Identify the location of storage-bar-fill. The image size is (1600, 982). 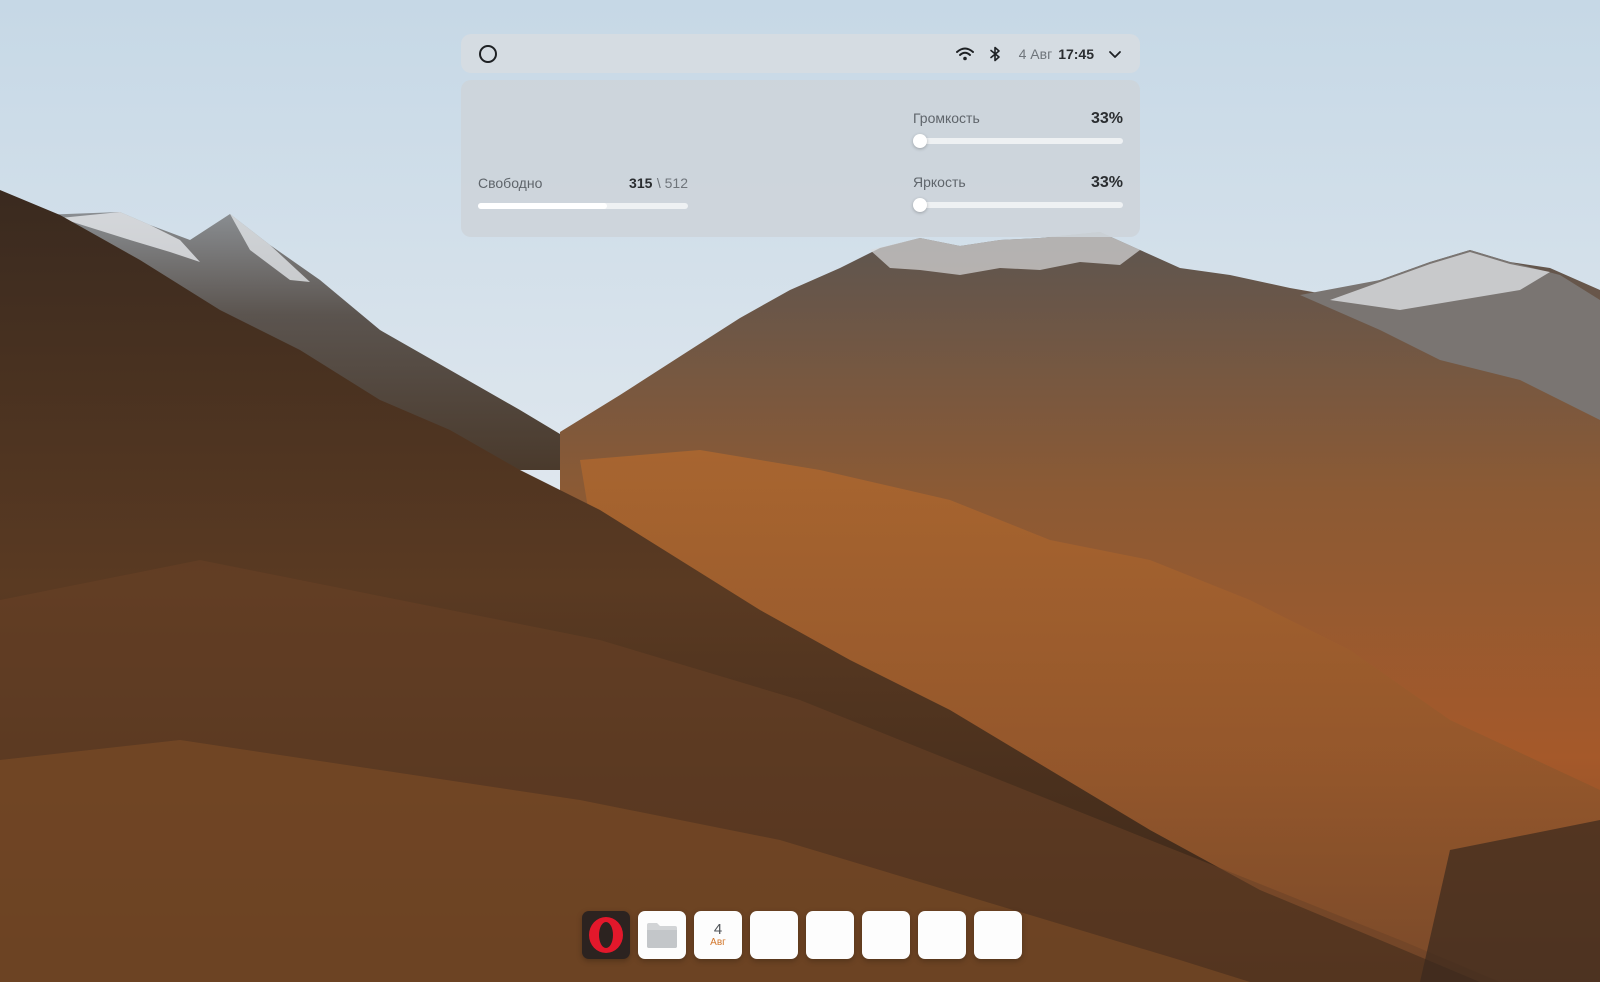
(543, 206).